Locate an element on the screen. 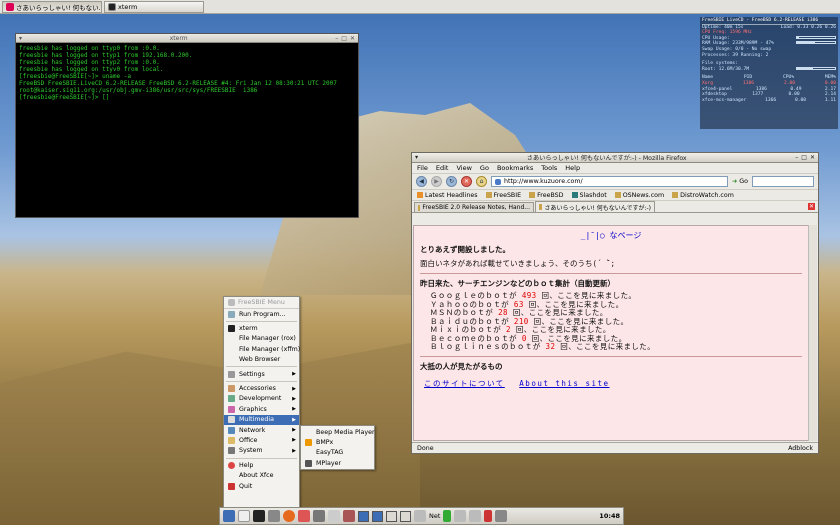 The height and width of the screenshot is (525, 840). menu-settings: Settings ▶ is located at coordinates (261, 374).